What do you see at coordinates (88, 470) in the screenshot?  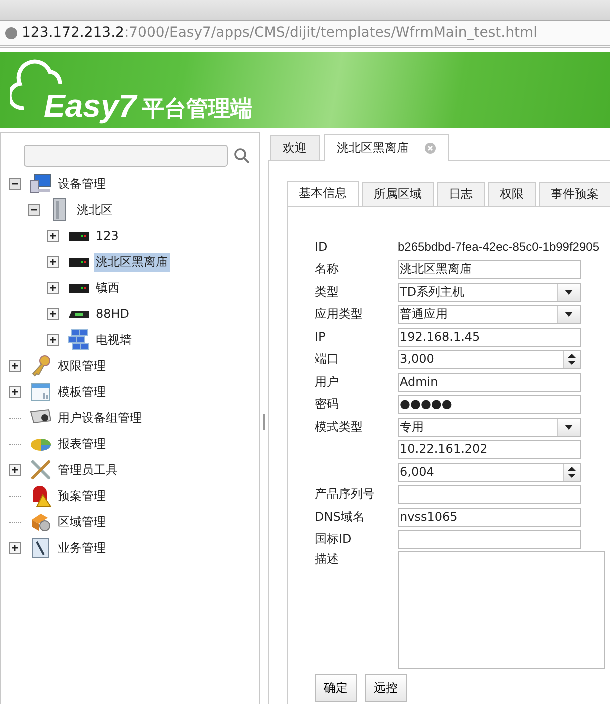 I see `tree-item: 管理员工具` at bounding box center [88, 470].